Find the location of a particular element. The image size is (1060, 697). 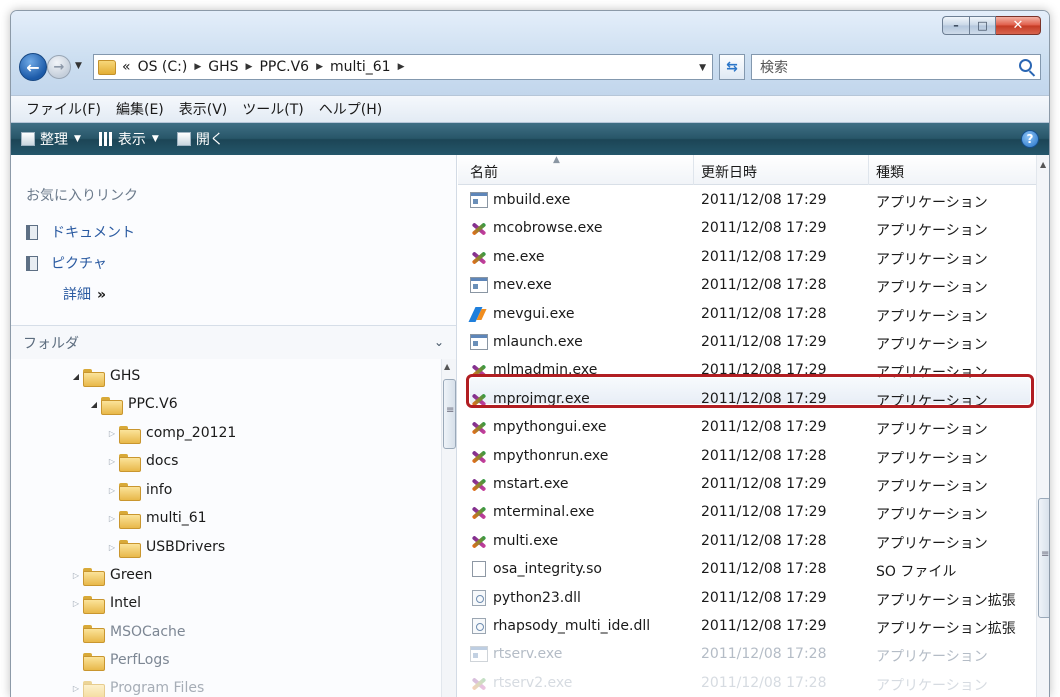

file-row: mstart.exe 2011/12/08 17:29 アプリケーション is located at coordinates (747, 485).